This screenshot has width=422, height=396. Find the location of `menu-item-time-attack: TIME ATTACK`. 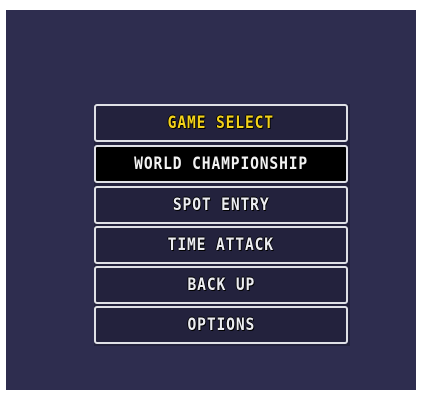

menu-item-time-attack: TIME ATTACK is located at coordinates (221, 245).